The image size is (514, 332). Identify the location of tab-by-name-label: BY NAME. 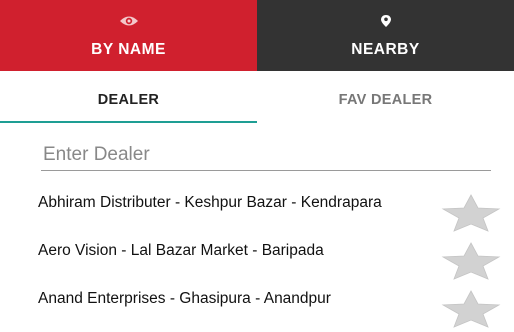
(128, 49).